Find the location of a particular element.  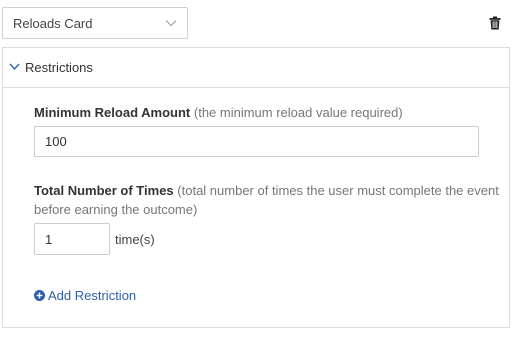

add-restriction-button: Add Restriction is located at coordinates (85, 295).